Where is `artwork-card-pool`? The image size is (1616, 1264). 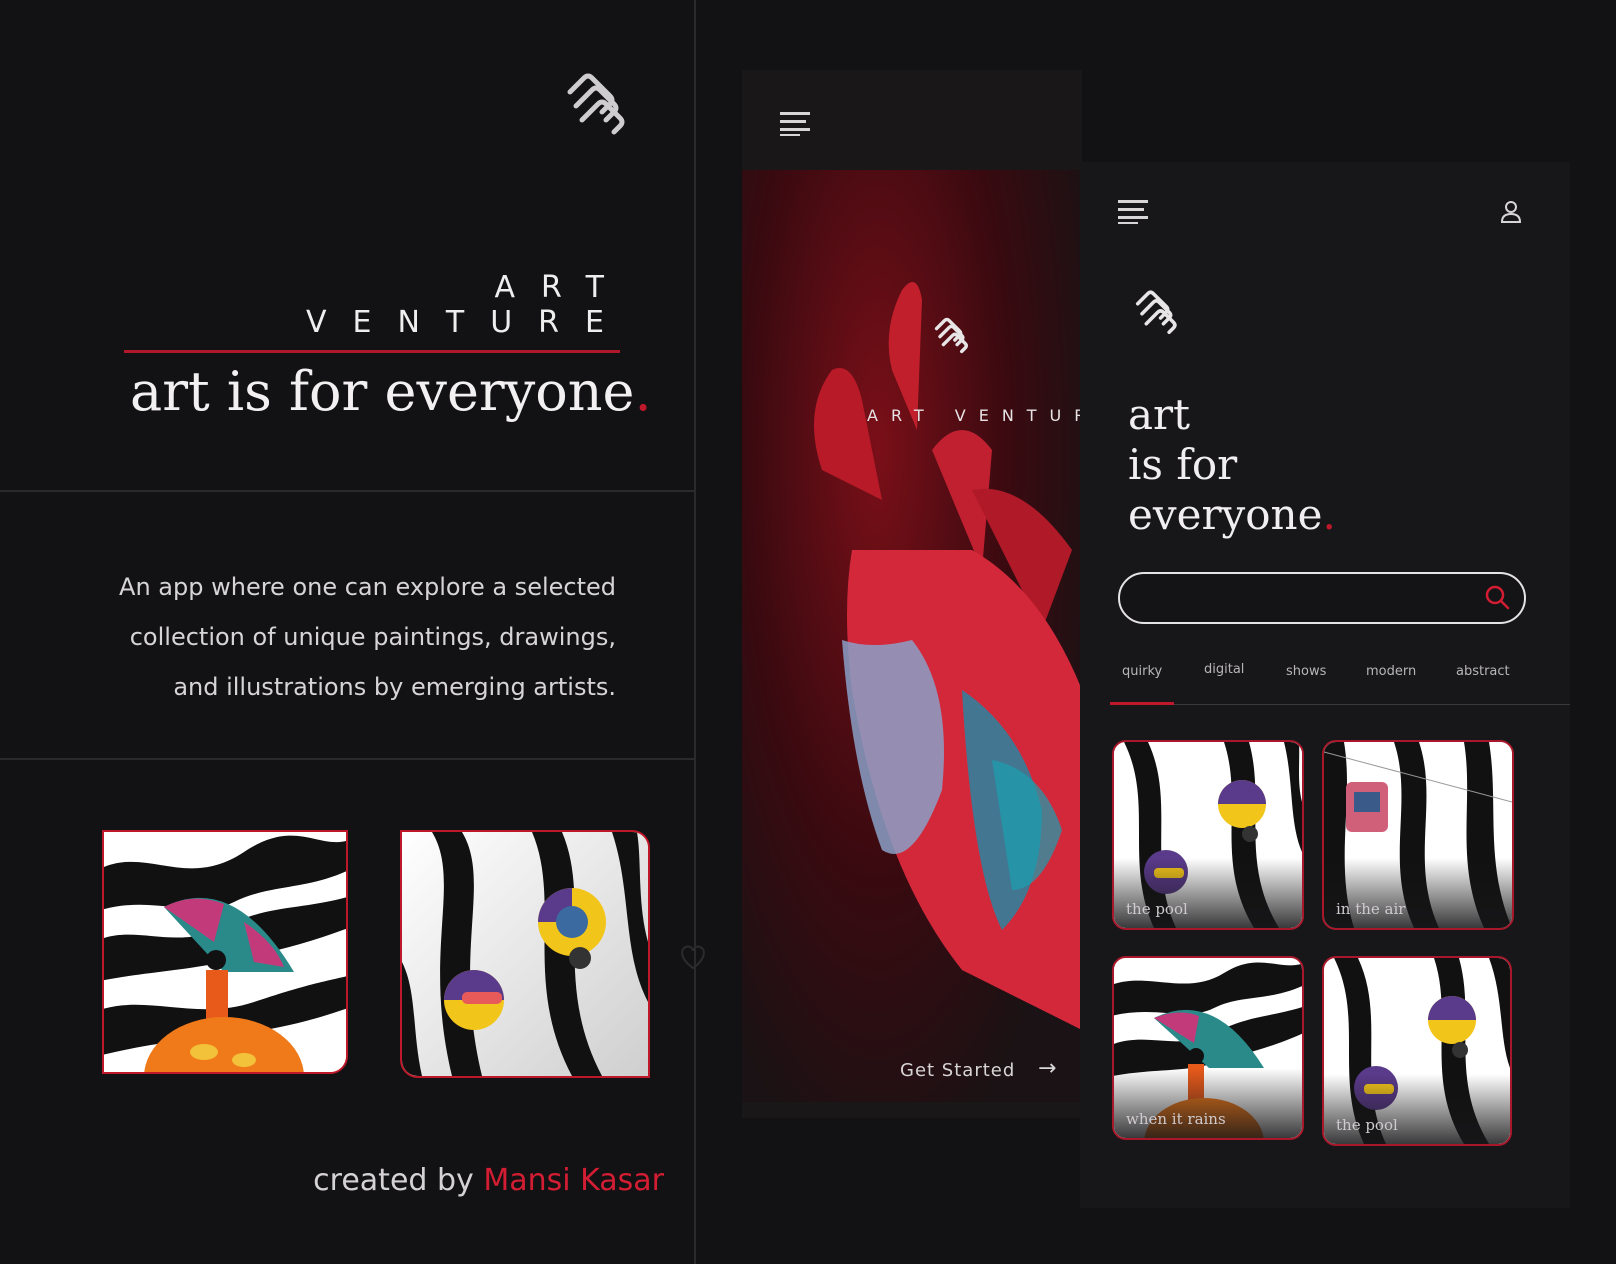
artwork-card-pool is located at coordinates (525, 954).